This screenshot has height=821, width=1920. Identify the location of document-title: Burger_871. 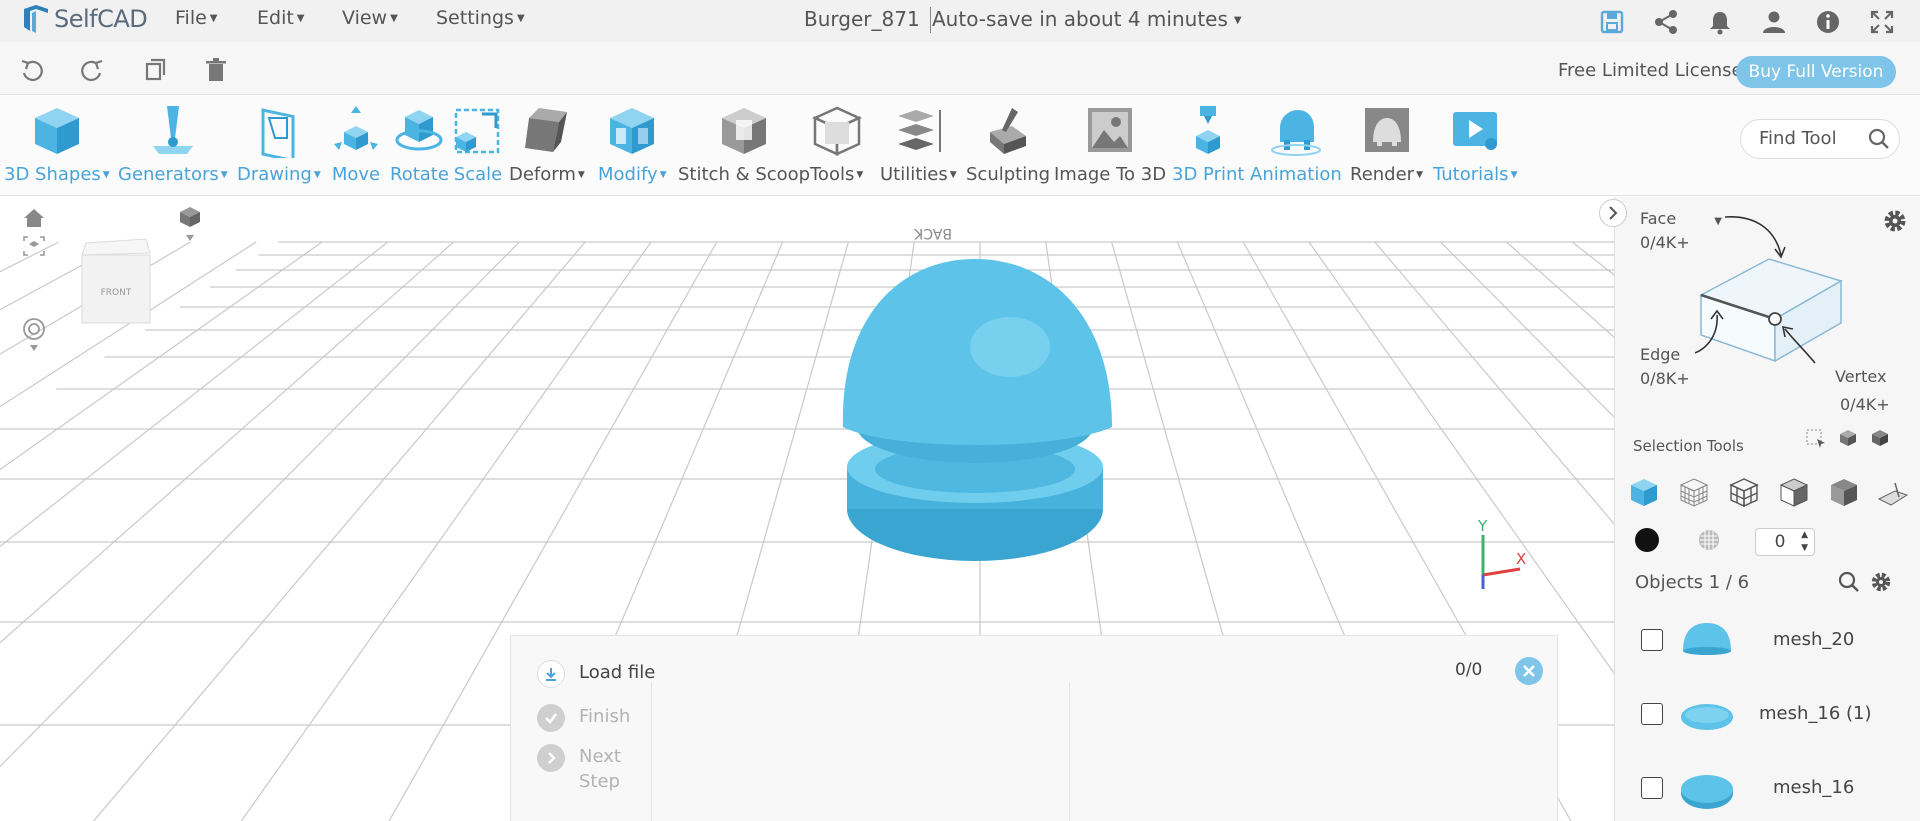
(867, 20).